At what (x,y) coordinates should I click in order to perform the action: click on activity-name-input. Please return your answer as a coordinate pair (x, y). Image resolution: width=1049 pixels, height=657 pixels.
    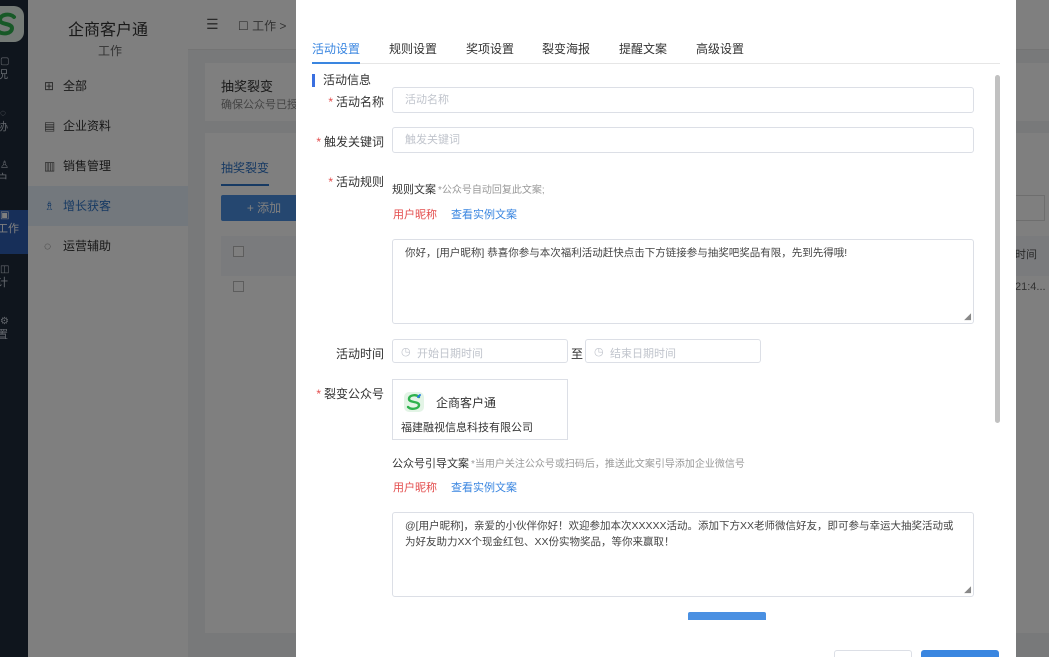
    Looking at the image, I should click on (683, 100).